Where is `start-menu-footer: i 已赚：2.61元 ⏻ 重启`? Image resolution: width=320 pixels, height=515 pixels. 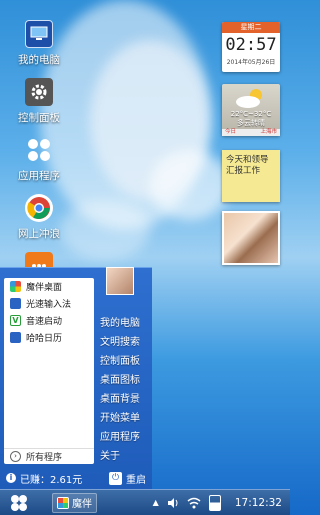 start-menu-footer: i 已赚：2.61元 ⏻ 重启 is located at coordinates (76, 478).